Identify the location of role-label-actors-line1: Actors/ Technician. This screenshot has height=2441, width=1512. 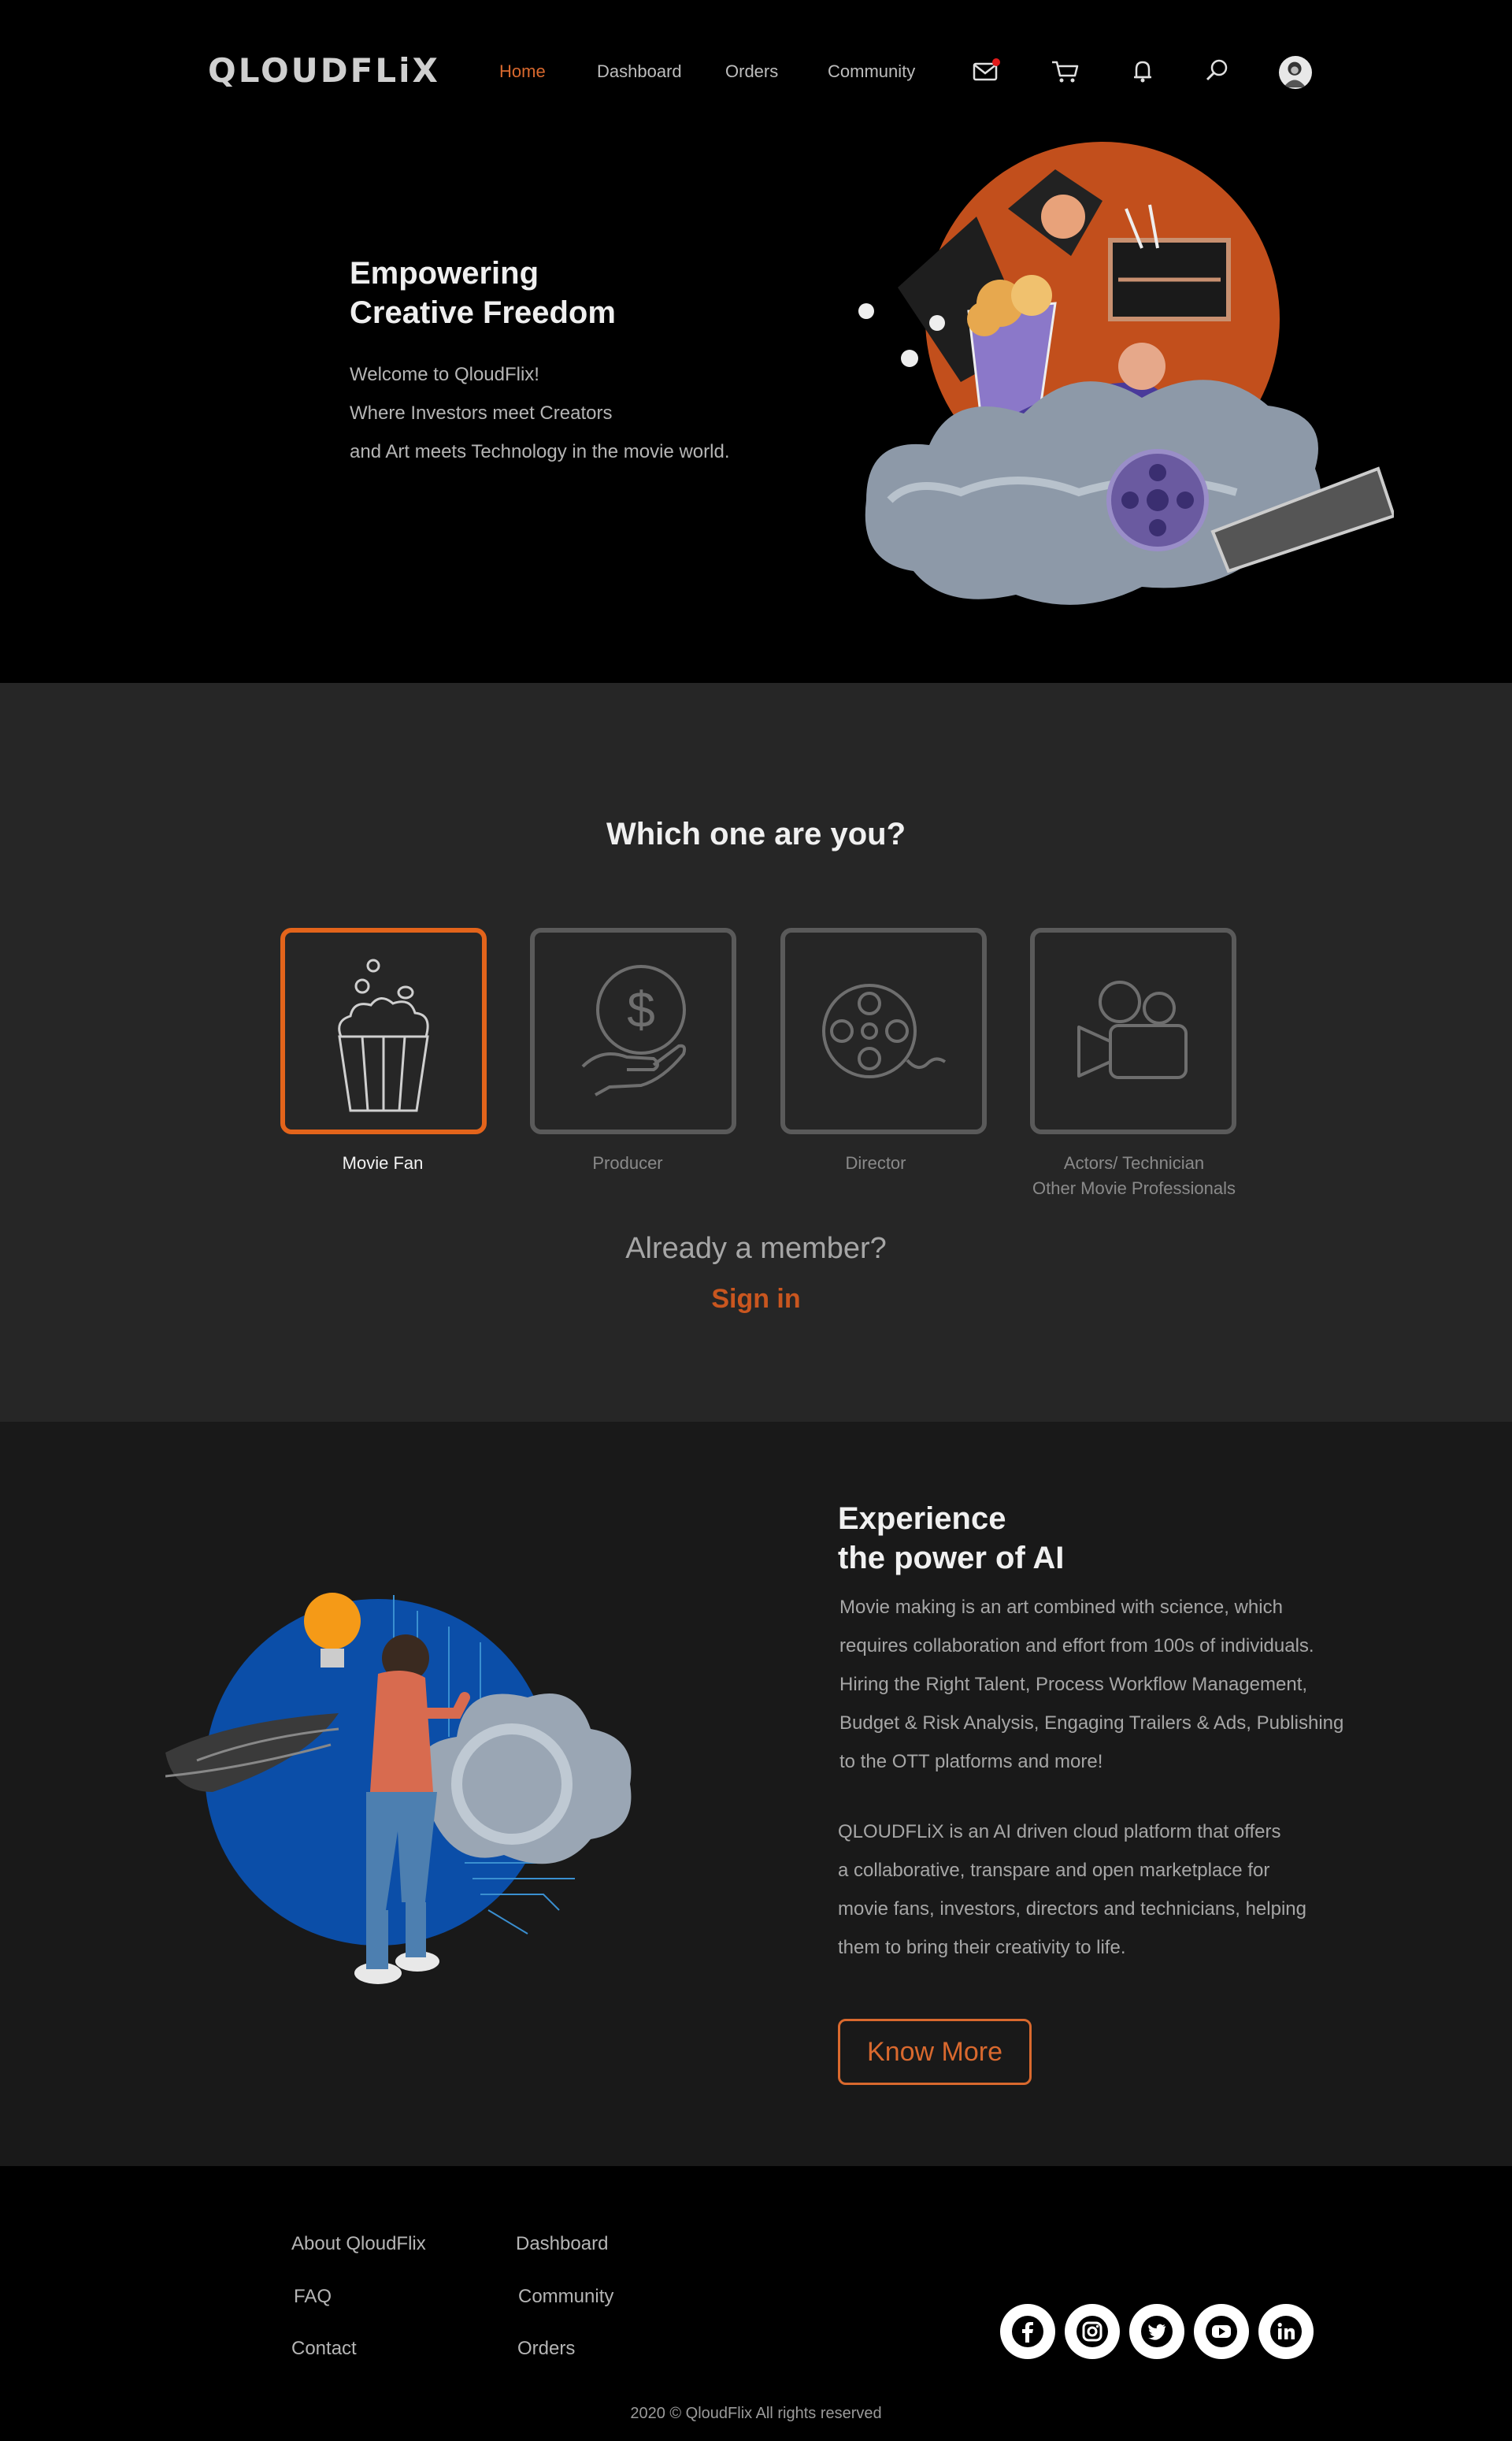
(1134, 1163).